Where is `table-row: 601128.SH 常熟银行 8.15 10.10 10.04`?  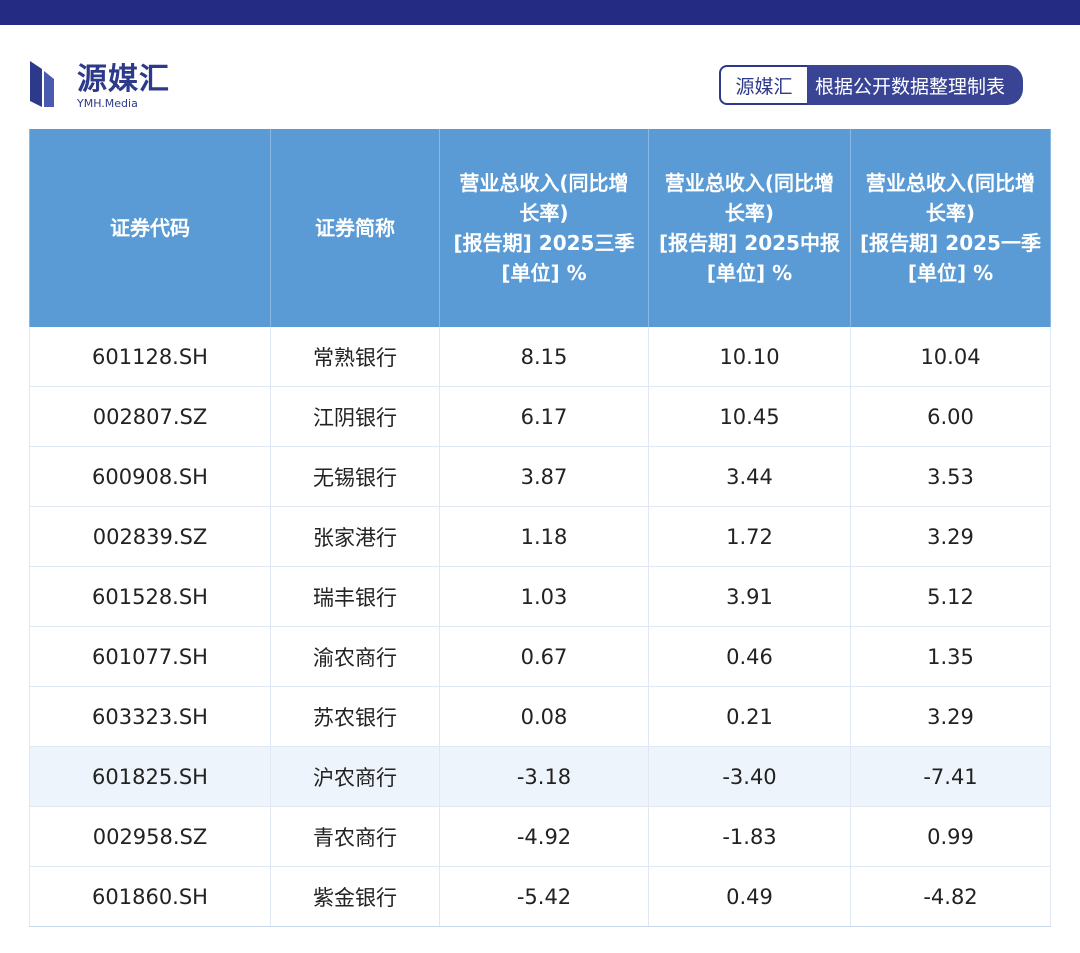 table-row: 601128.SH 常熟银行 8.15 10.10 10.04 is located at coordinates (540, 357).